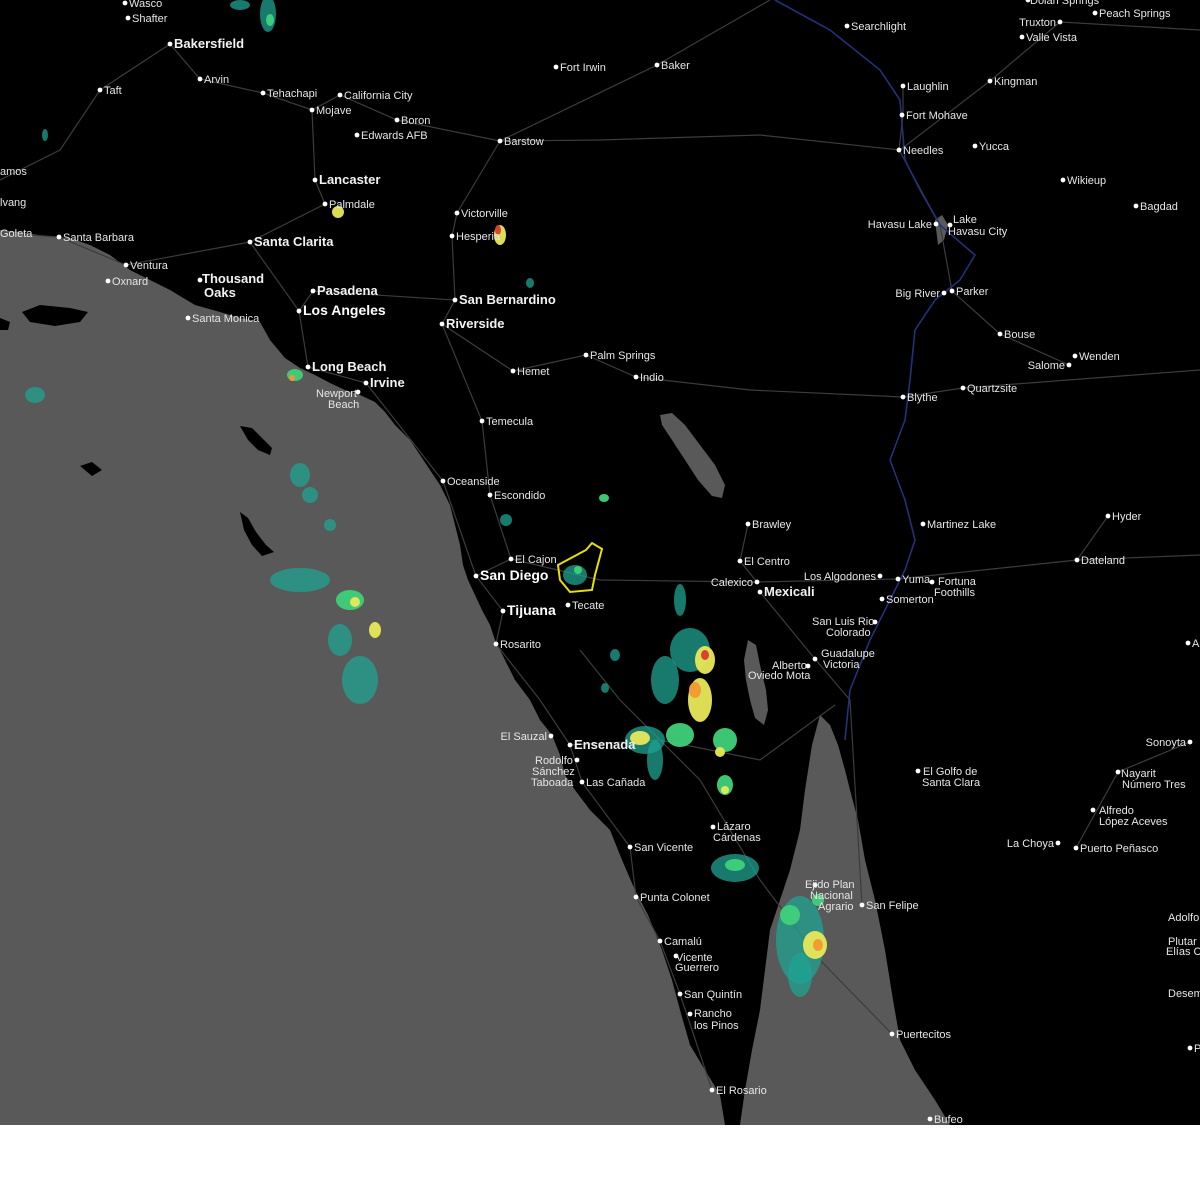 The width and height of the screenshot is (1200, 1200). Describe the element at coordinates (333, 111) in the screenshot. I see `place-label: Mojave` at that location.